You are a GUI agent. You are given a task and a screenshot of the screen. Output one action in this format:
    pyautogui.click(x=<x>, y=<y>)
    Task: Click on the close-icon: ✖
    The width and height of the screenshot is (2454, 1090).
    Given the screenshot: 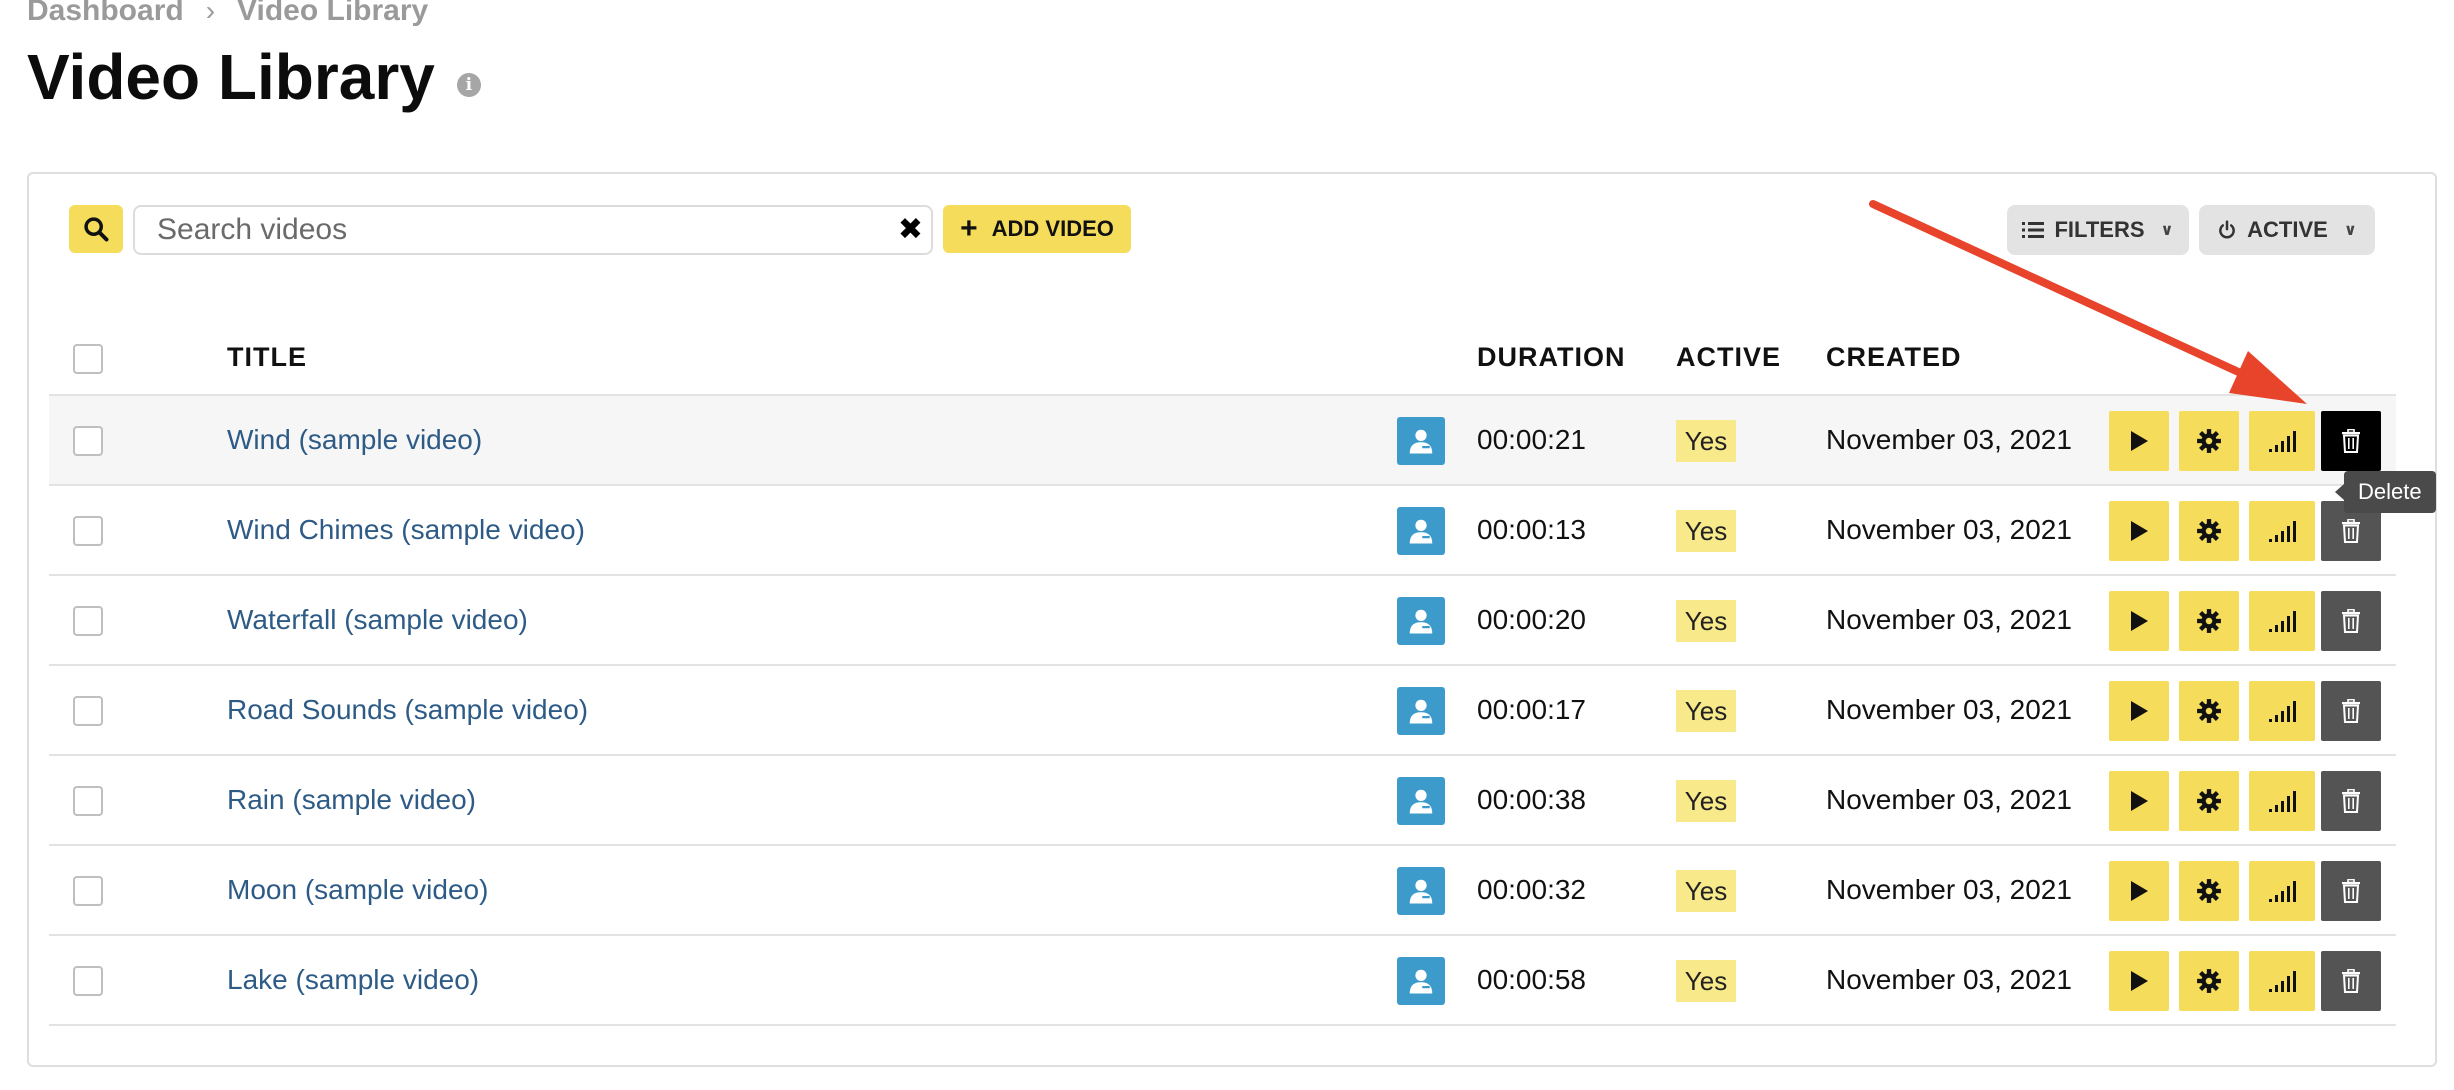 What is the action you would take?
    pyautogui.click(x=910, y=230)
    